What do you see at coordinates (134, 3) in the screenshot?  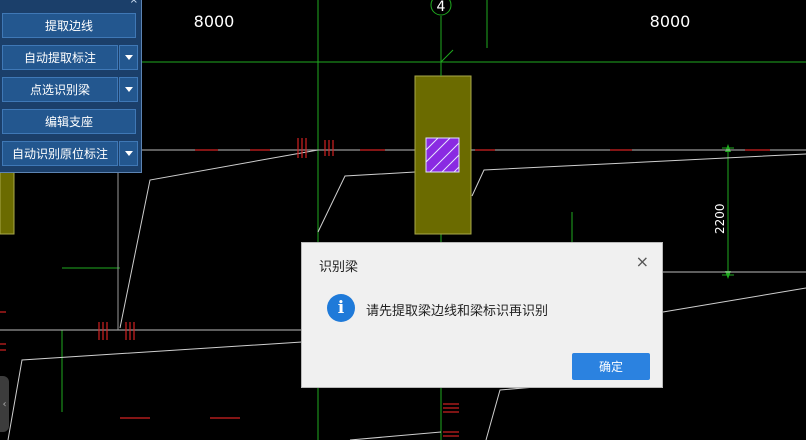 I see `panel-close-icon: ×` at bounding box center [134, 3].